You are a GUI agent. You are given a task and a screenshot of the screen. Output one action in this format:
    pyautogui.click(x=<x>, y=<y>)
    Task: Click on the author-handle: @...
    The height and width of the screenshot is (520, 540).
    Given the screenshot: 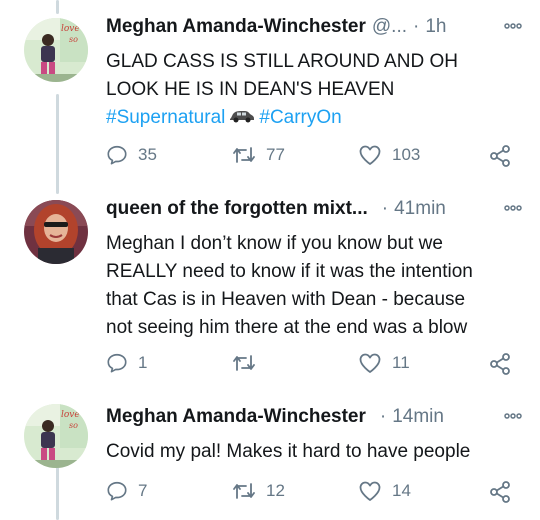 What is the action you would take?
    pyautogui.click(x=389, y=27)
    